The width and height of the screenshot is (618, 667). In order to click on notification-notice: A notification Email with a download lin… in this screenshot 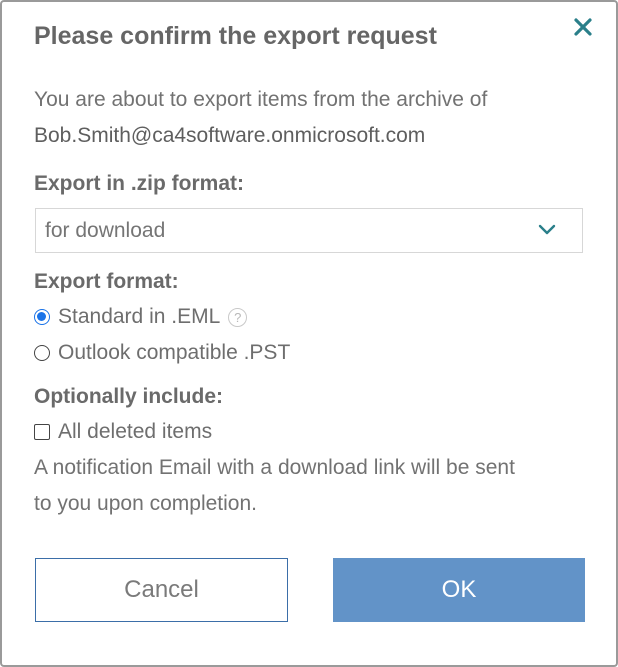, I will do `click(274, 467)`.